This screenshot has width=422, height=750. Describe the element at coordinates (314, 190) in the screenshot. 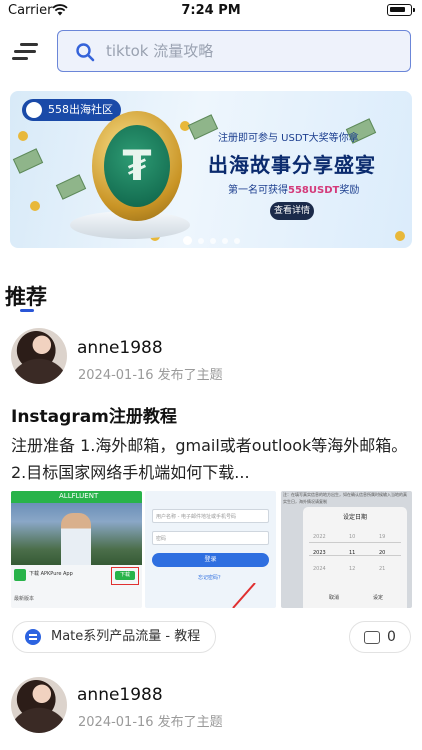

I see `reward-amount: 558USDT` at that location.